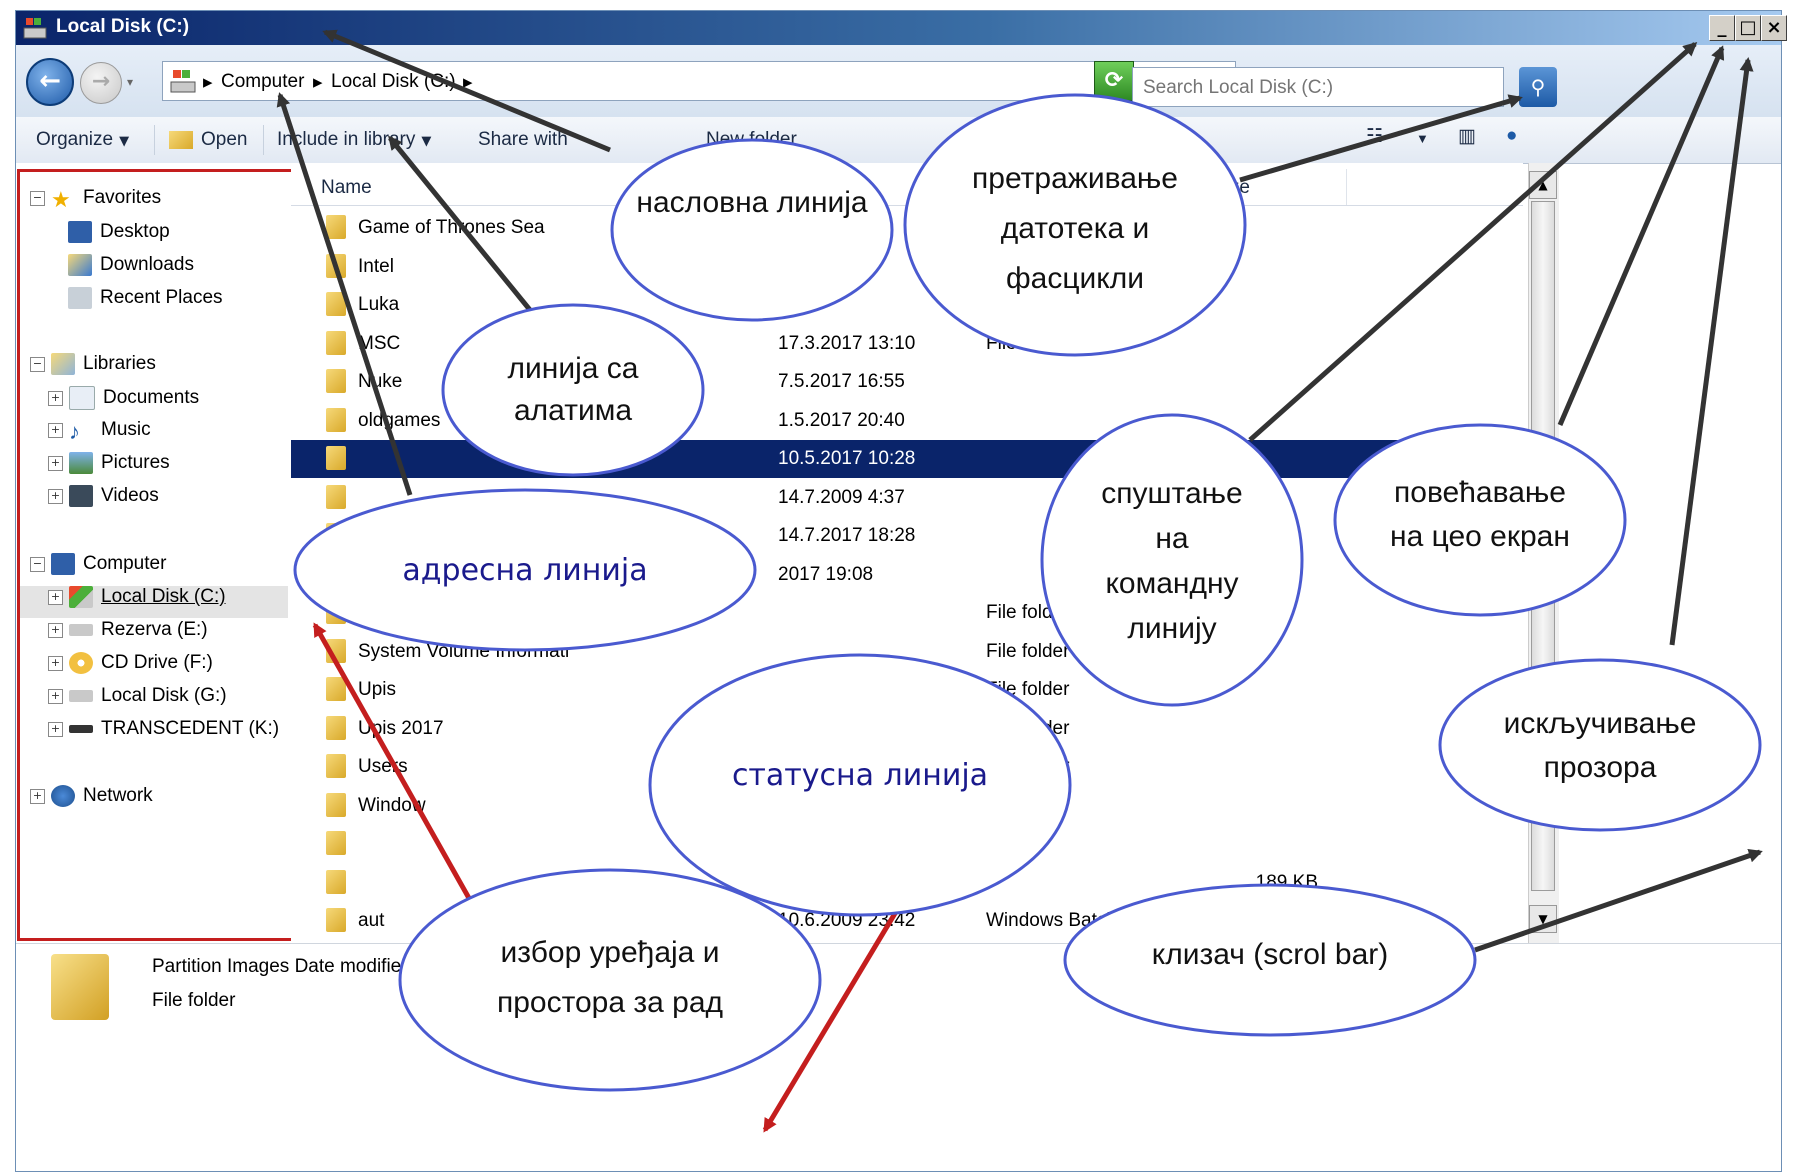  What do you see at coordinates (573, 390) in the screenshot?
I see `cloud-toolbar: линија са алатима` at bounding box center [573, 390].